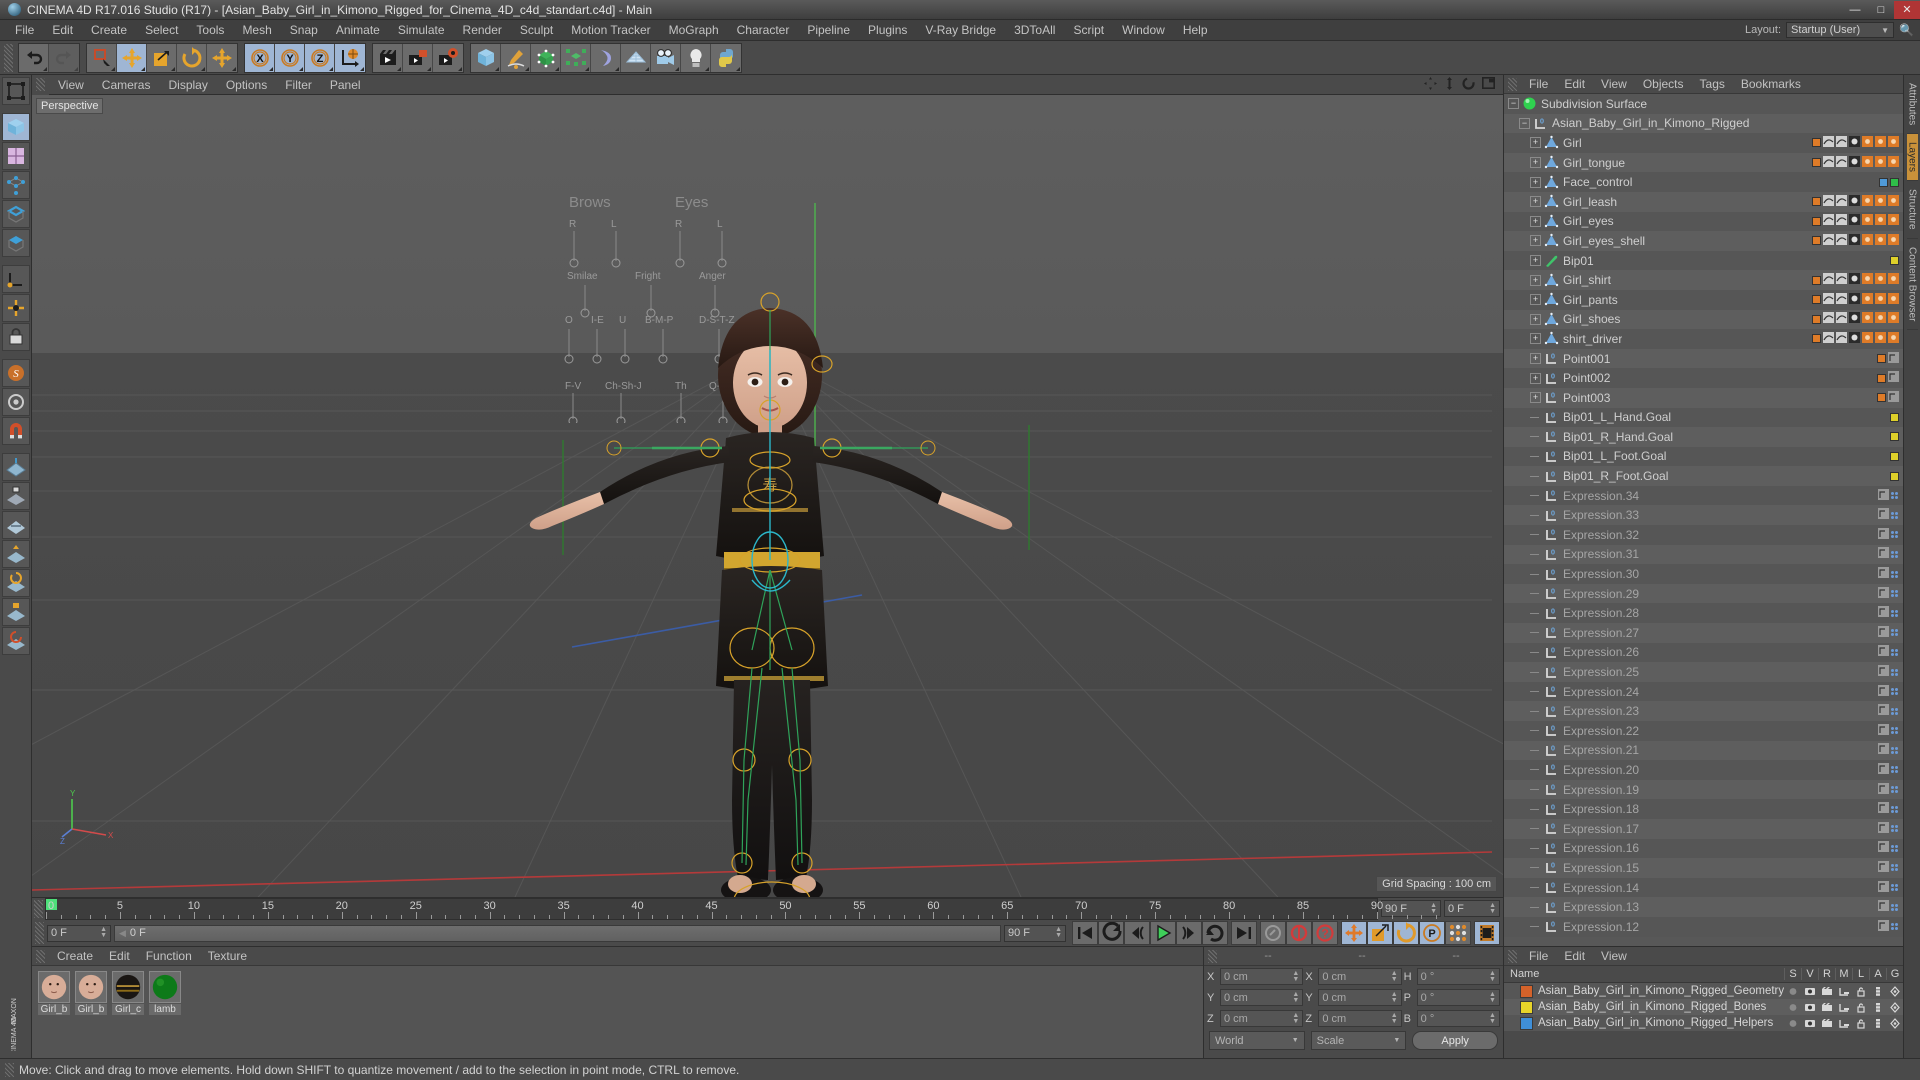  I want to click on object-row: + Girl_leash, so click(1703, 201).